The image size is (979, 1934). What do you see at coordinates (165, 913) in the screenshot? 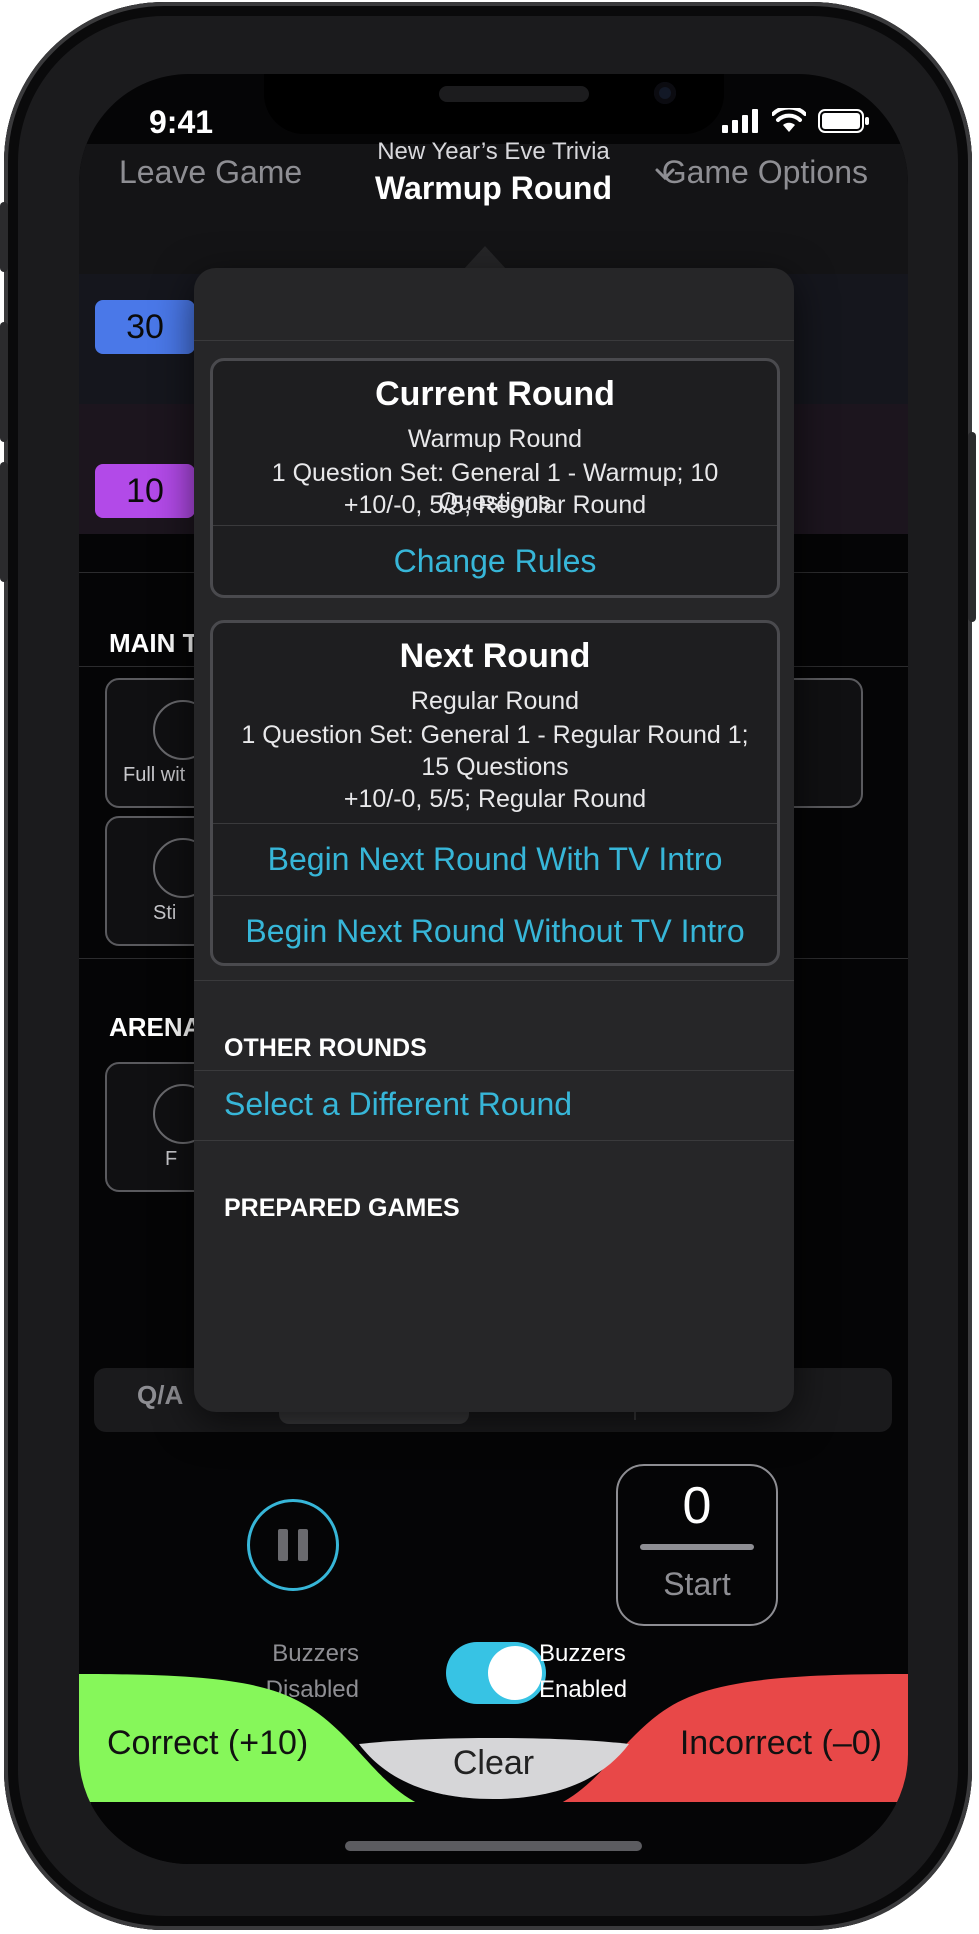
I see `option-label: Sti` at bounding box center [165, 913].